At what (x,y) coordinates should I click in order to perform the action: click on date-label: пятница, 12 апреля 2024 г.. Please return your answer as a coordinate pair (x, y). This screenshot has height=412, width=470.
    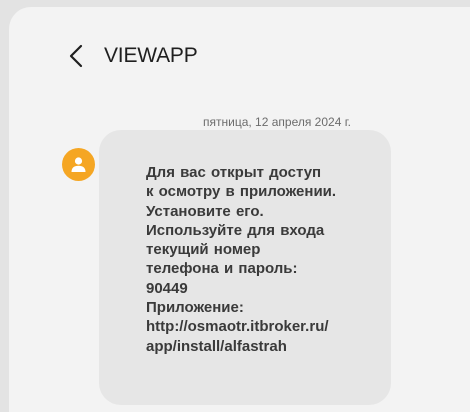
    Looking at the image, I should click on (277, 122).